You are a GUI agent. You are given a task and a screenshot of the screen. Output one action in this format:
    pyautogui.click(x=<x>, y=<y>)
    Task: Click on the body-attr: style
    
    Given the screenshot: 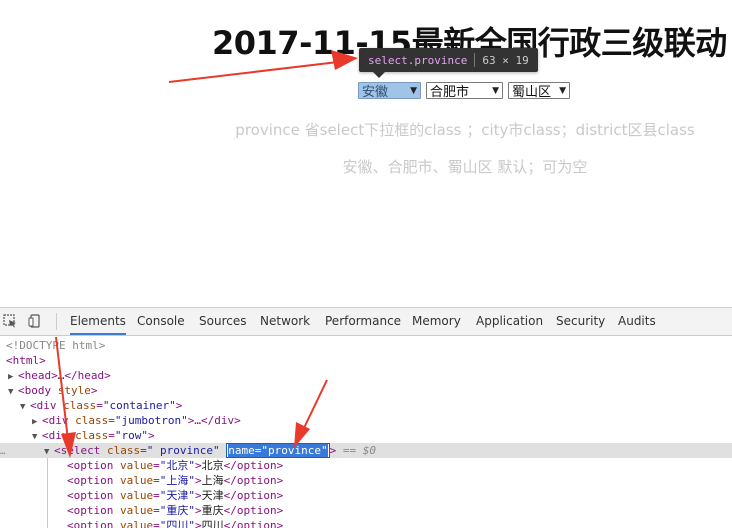 What is the action you would take?
    pyautogui.click(x=74, y=390)
    